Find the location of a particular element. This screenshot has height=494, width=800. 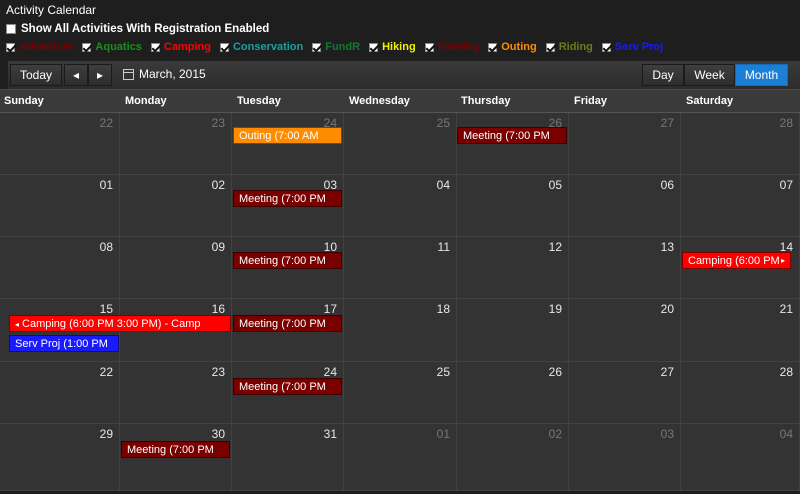

day-number: 01 is located at coordinates (106, 185).